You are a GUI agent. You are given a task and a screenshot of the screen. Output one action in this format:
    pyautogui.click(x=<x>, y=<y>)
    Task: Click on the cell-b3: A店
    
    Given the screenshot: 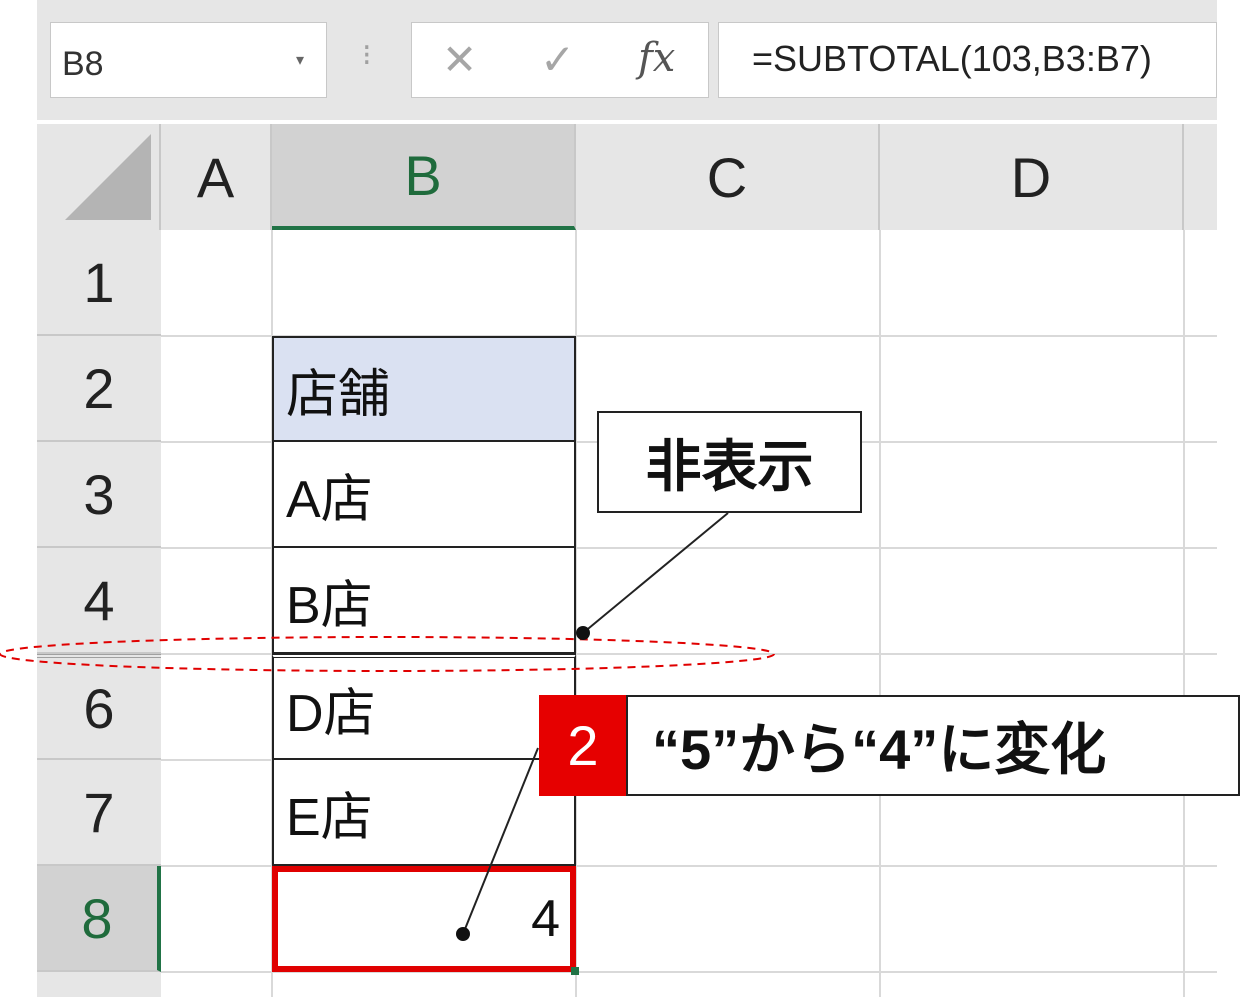 What is the action you would take?
    pyautogui.click(x=424, y=495)
    